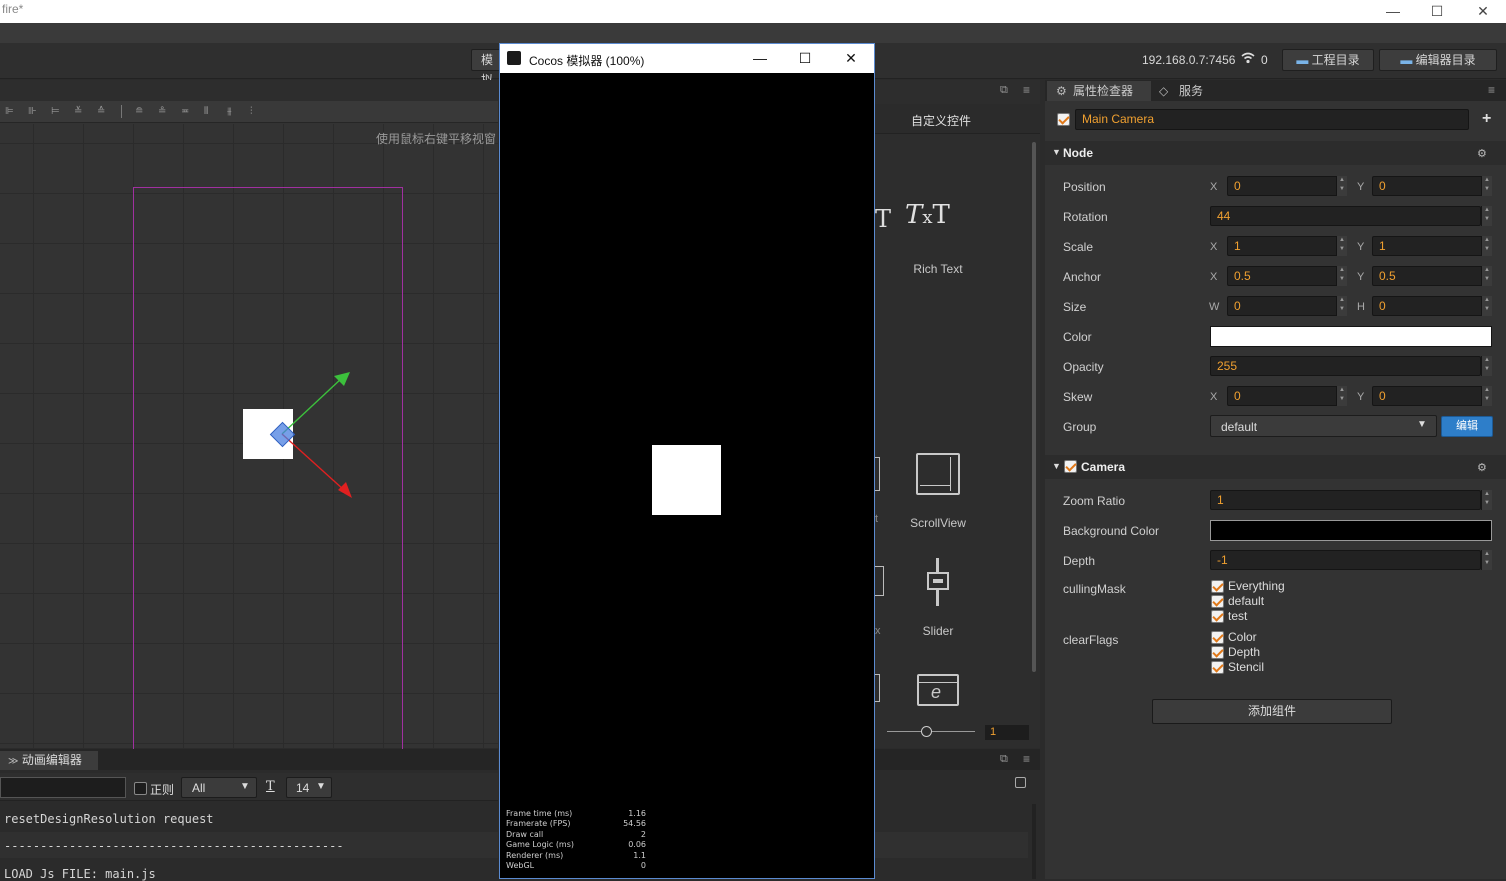 Image resolution: width=1506 pixels, height=881 pixels. Describe the element at coordinates (851, 58) in the screenshot. I see `sim-close-button: ✕` at that location.